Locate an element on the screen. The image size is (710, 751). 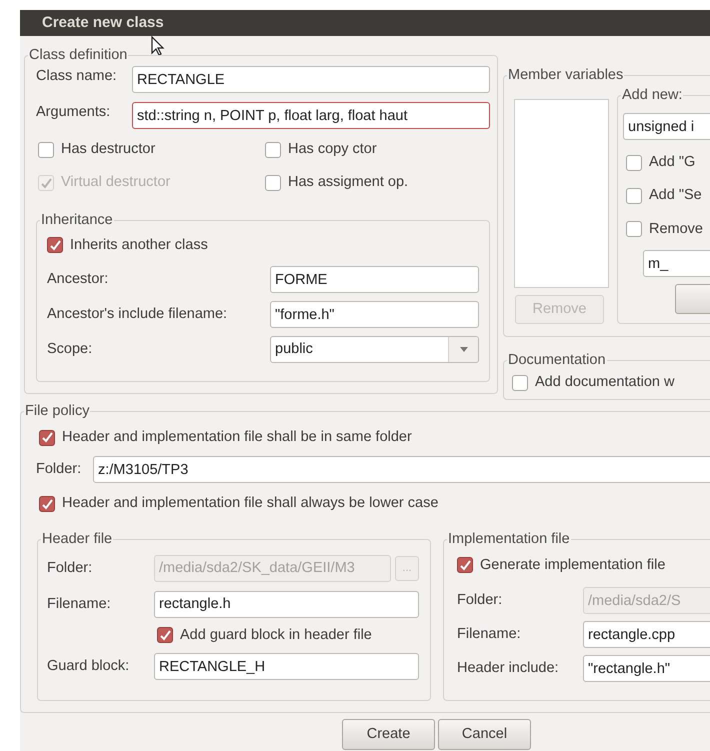
field-label: Ancestor: is located at coordinates (78, 279).